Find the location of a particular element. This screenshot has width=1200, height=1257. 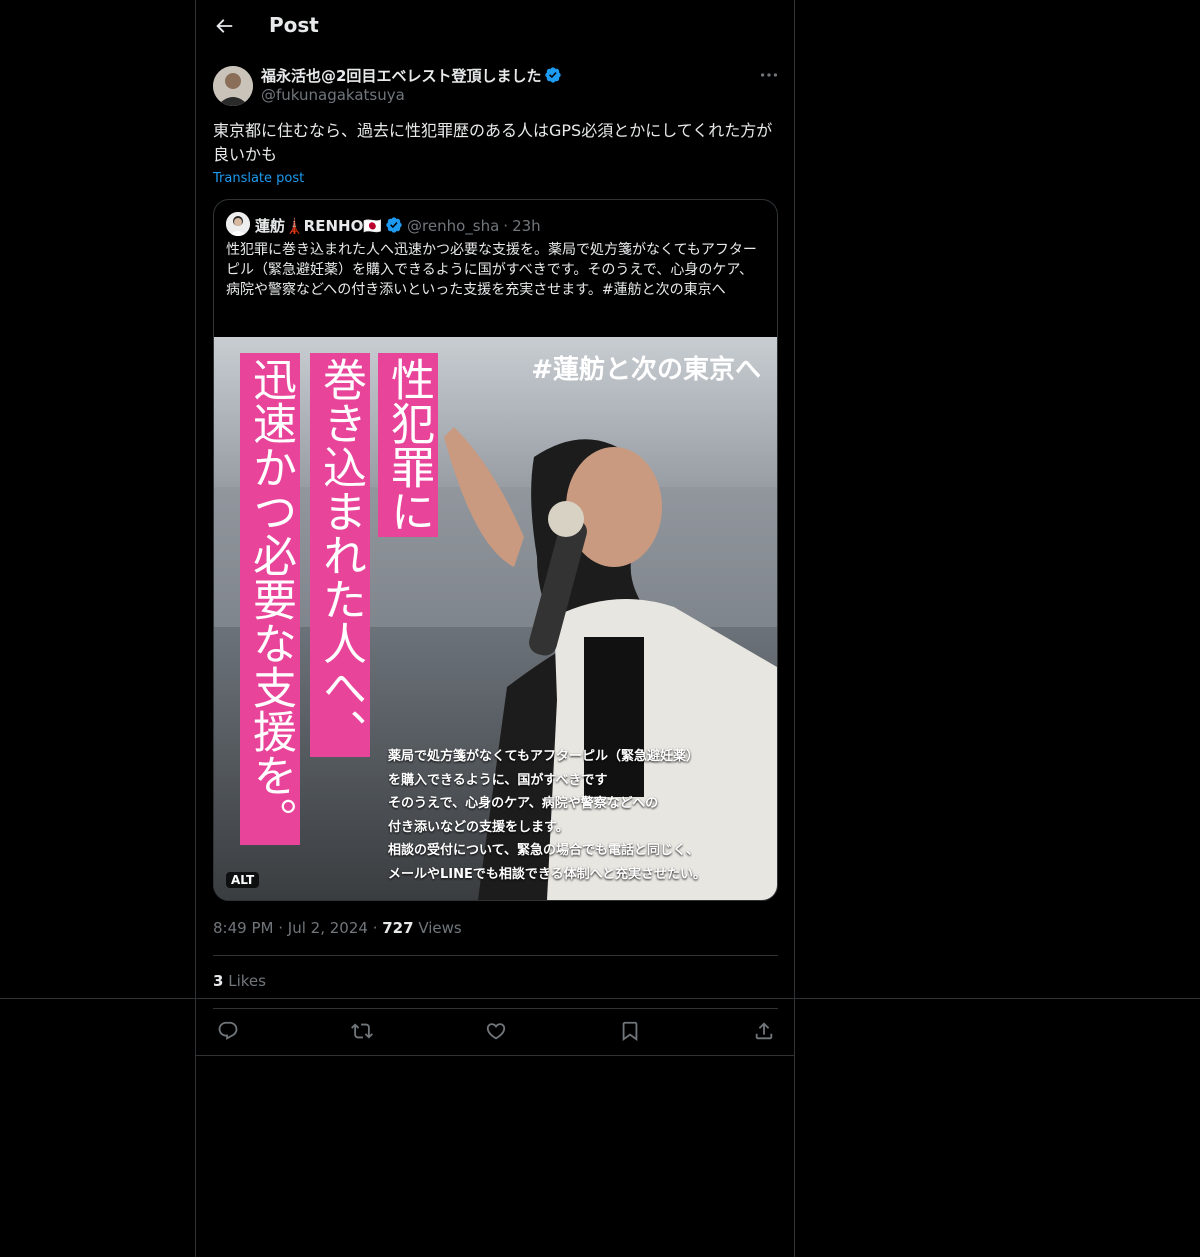

image-vertical-text-2: 巻き込まれた人へ、 is located at coordinates (340, 555).